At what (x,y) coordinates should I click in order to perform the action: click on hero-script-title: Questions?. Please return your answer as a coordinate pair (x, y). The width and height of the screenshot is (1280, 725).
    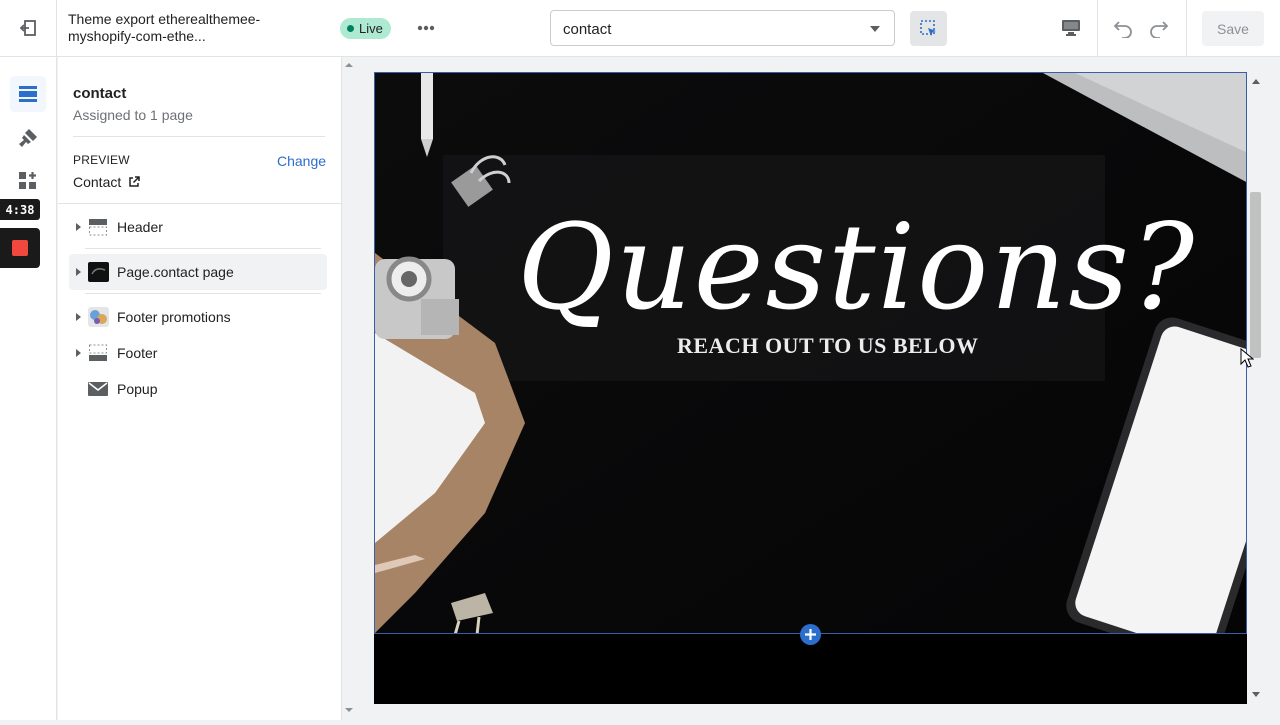
    Looking at the image, I should click on (856, 267).